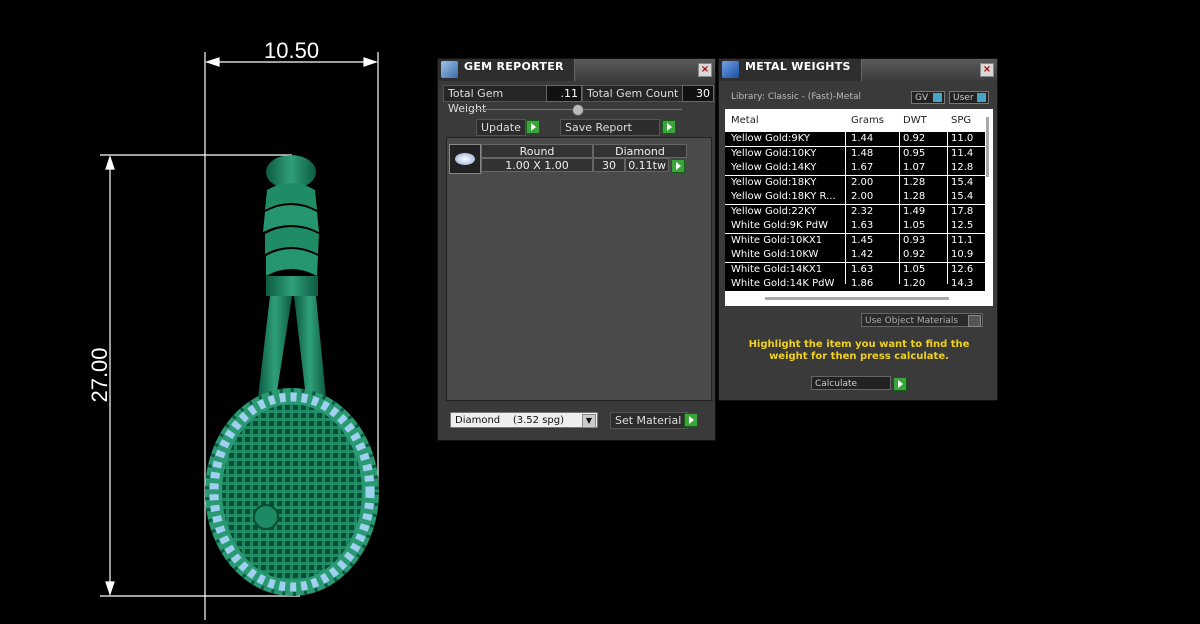 The width and height of the screenshot is (1200, 624). Describe the element at coordinates (937, 97) in the screenshot. I see `gv-toggle-icon` at that location.